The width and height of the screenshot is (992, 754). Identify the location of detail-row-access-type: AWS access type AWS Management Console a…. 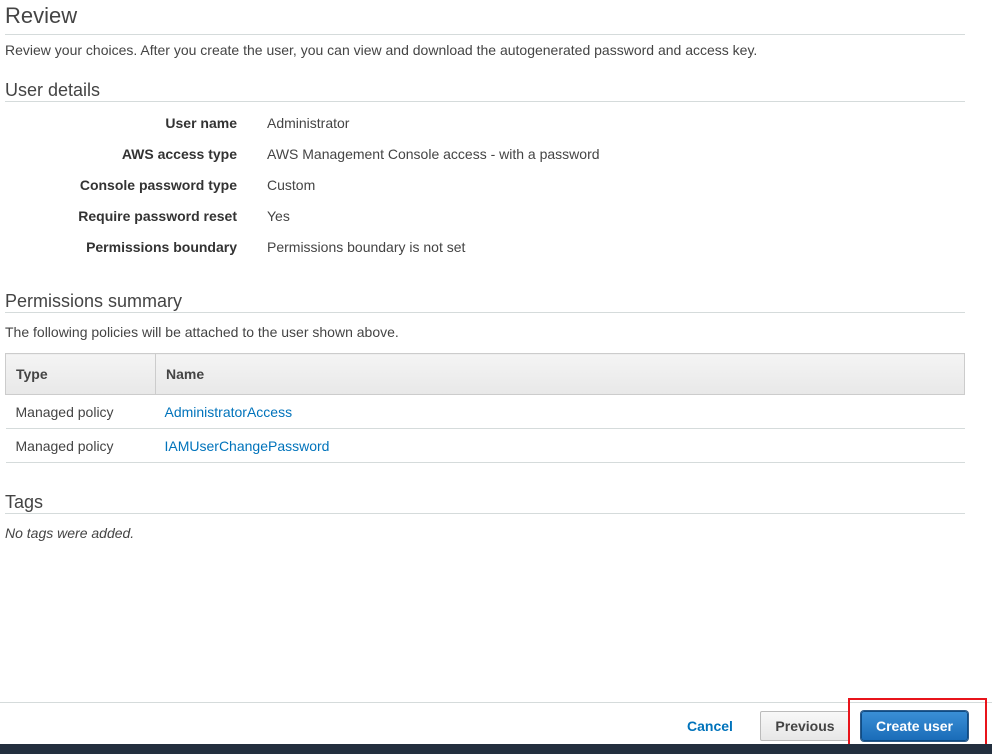
(485, 153).